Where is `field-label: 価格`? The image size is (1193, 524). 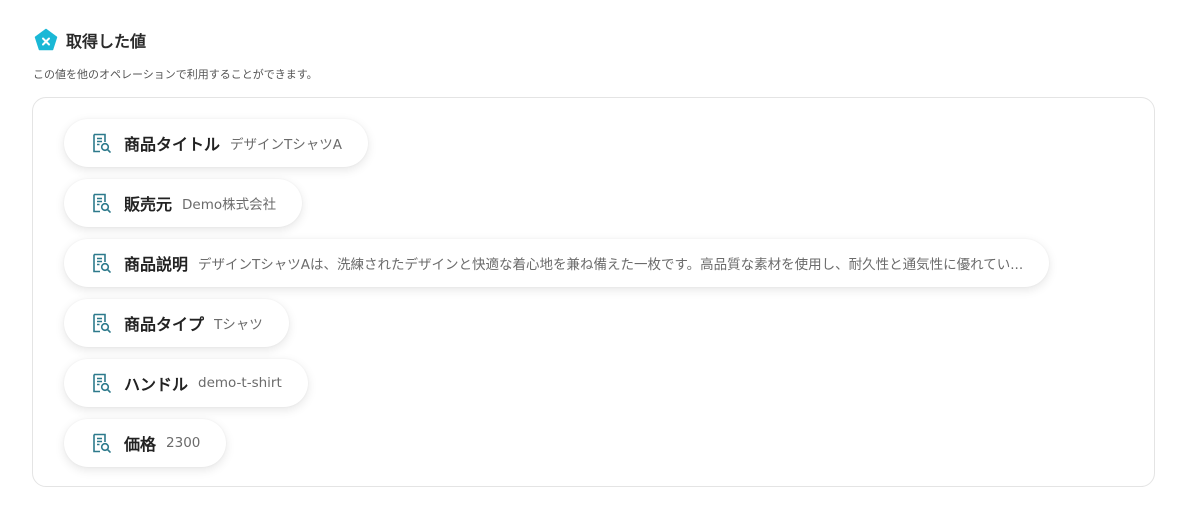
field-label: 価格 is located at coordinates (140, 444).